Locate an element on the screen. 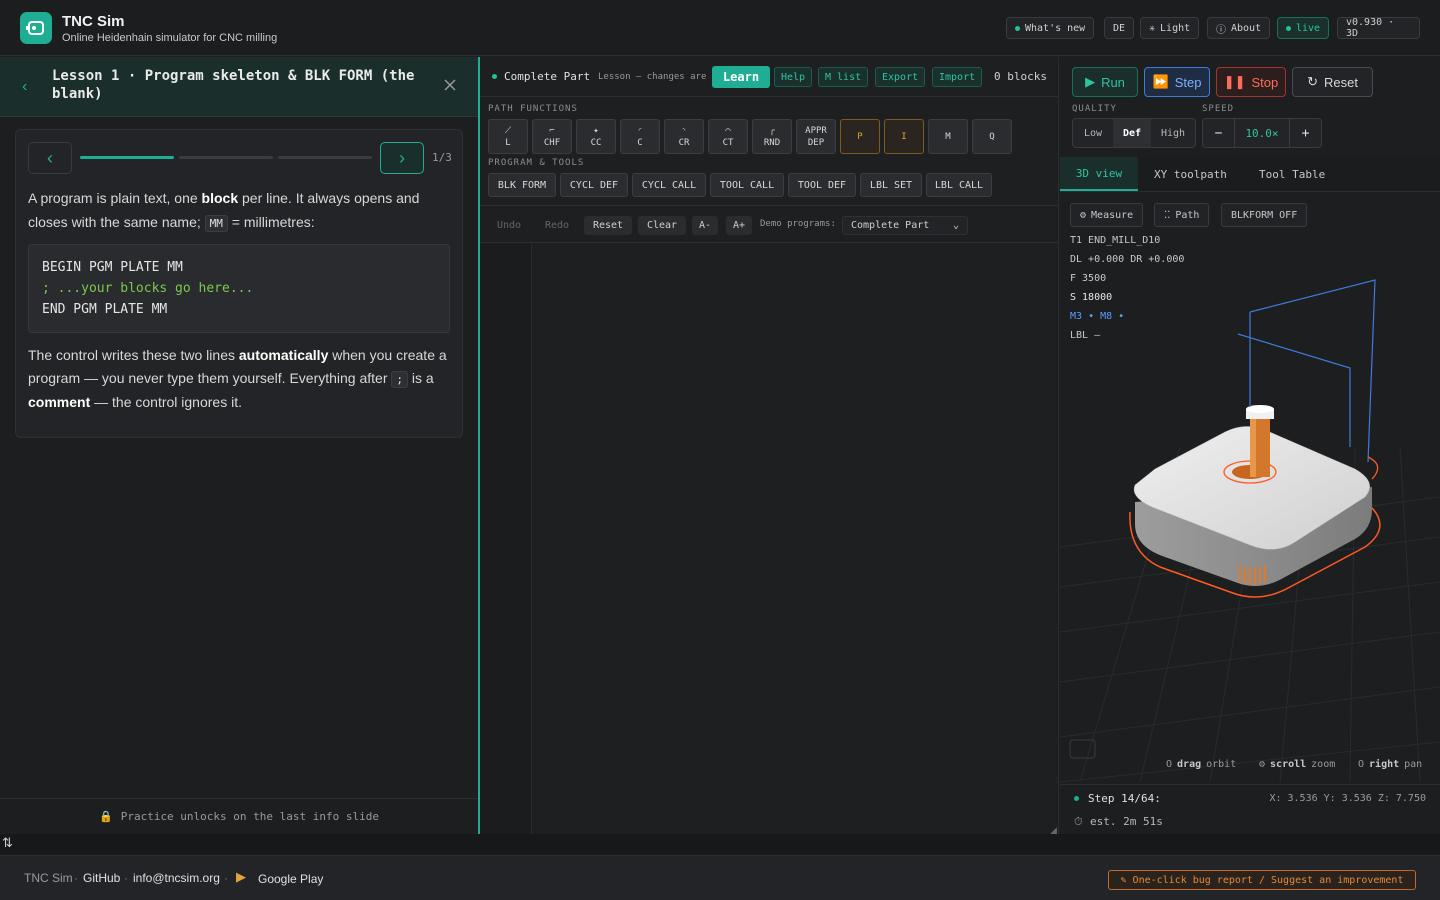 Image resolution: width=1440 pixels, height=900 pixels. lbl-call-button: LBL CALL is located at coordinates (959, 185).